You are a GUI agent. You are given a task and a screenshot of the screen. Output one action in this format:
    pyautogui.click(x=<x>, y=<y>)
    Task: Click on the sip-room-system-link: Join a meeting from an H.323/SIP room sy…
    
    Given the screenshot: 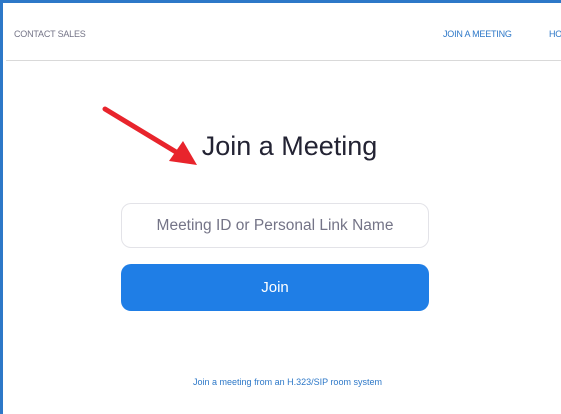 What is the action you would take?
    pyautogui.click(x=282, y=382)
    